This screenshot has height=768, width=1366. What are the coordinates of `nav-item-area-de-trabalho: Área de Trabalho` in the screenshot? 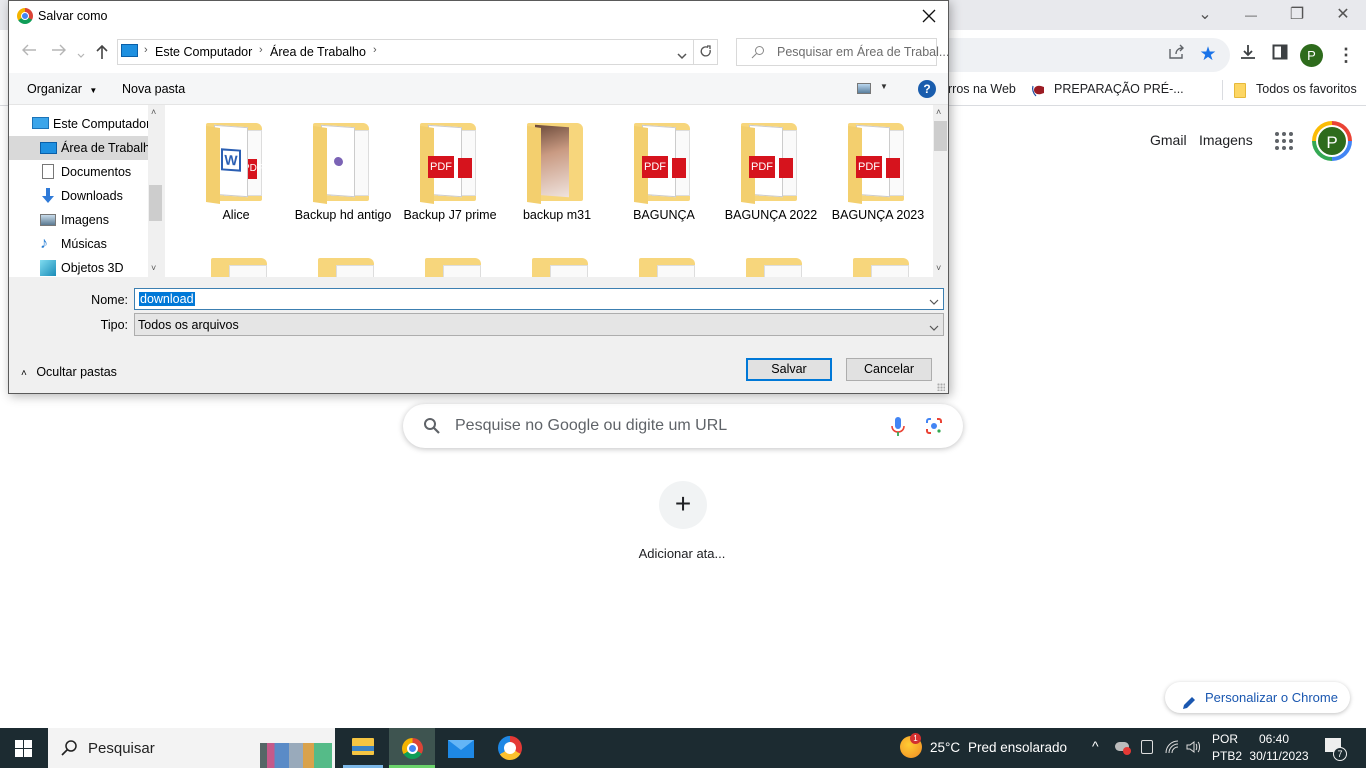 It's located at (78, 148).